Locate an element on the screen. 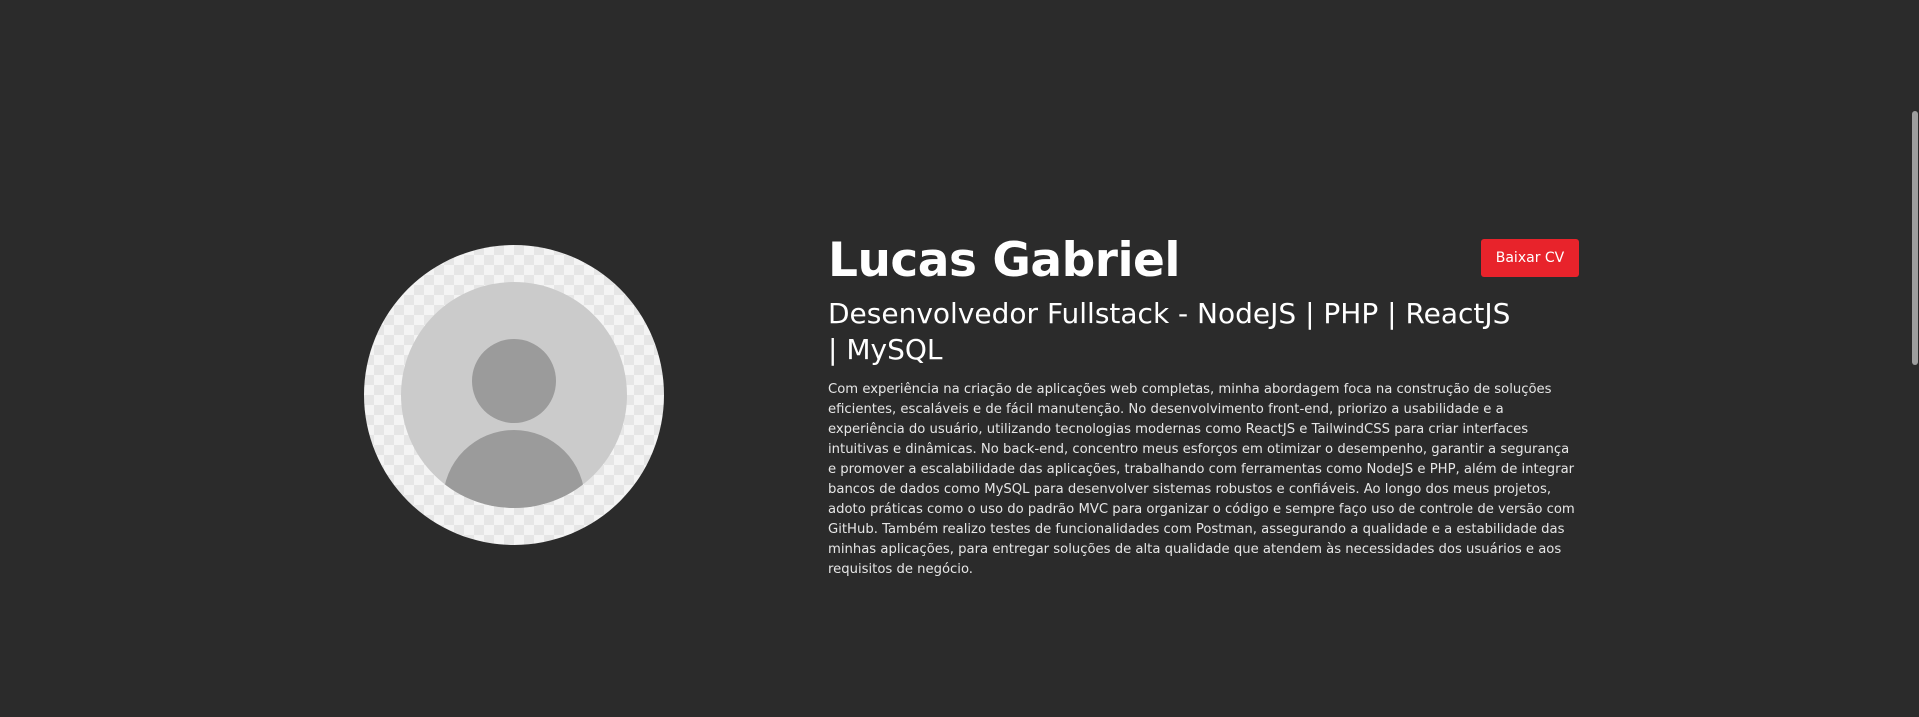 This screenshot has height=717, width=1919. profile-name: Lucas Gabriel is located at coordinates (1004, 260).